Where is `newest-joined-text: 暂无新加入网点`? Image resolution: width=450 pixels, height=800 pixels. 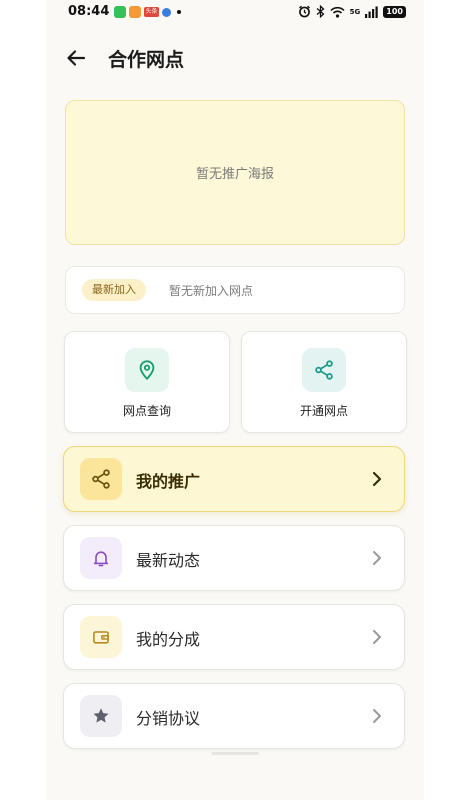 newest-joined-text: 暂无新加入网点 is located at coordinates (211, 291).